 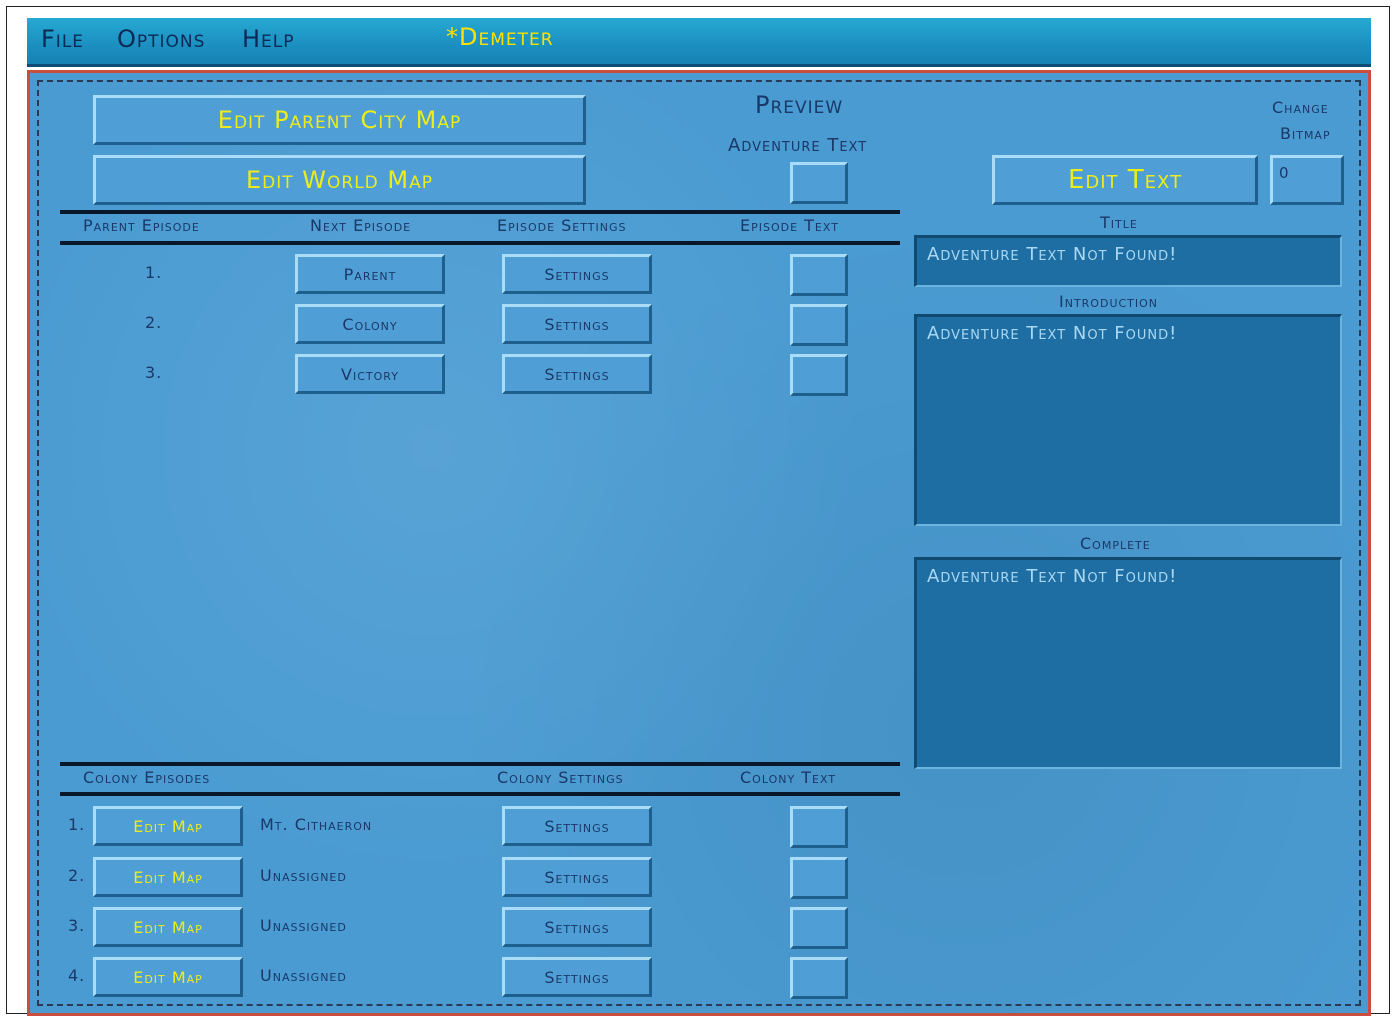 What do you see at coordinates (500, 37) in the screenshot?
I see `document-title: *Demeter` at bounding box center [500, 37].